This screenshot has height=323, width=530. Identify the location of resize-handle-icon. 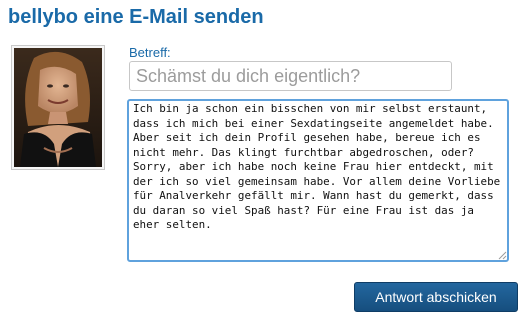
(502, 255).